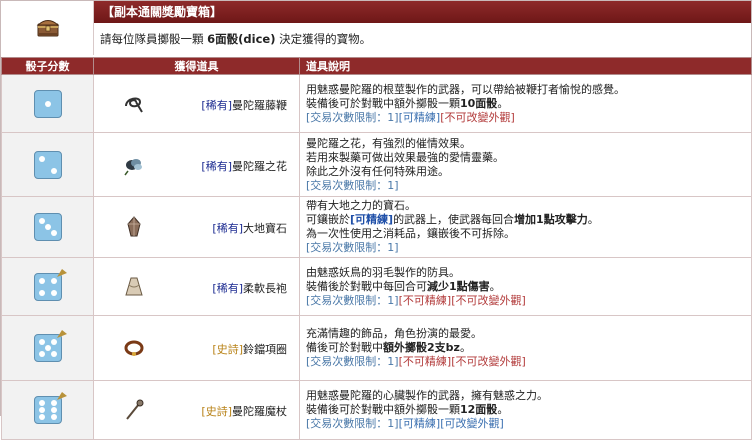  What do you see at coordinates (135, 409) in the screenshot?
I see `staff-icon` at bounding box center [135, 409].